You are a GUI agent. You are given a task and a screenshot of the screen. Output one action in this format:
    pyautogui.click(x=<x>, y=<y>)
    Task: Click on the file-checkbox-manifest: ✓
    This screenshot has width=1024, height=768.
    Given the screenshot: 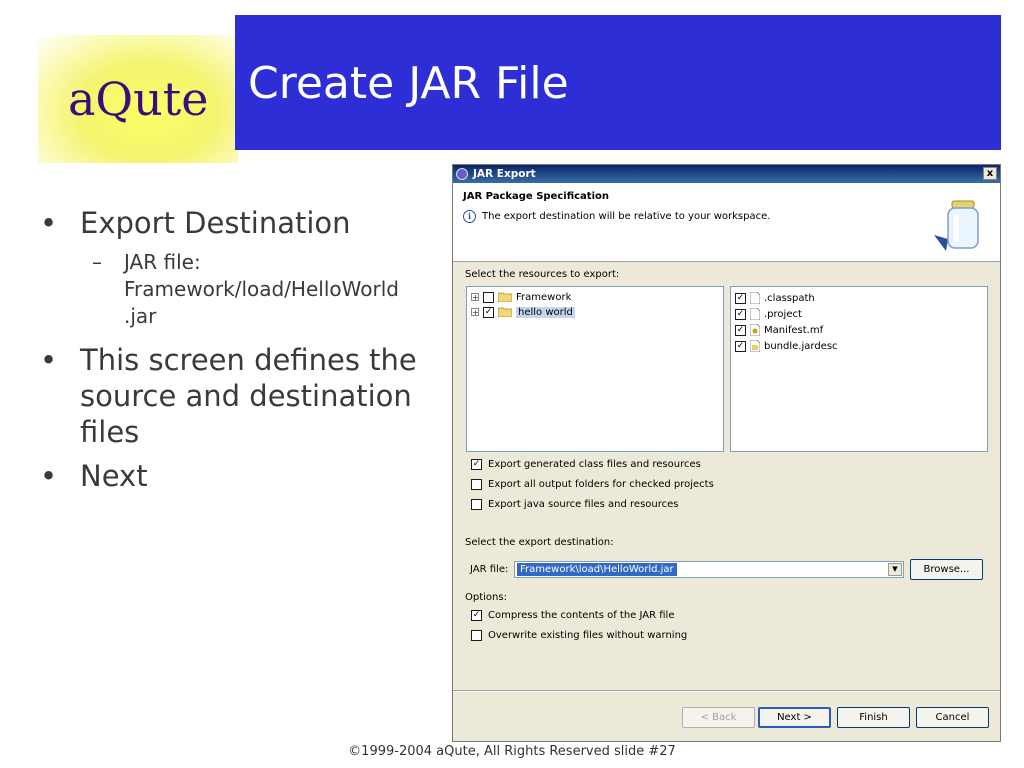 What is the action you would take?
    pyautogui.click(x=740, y=330)
    